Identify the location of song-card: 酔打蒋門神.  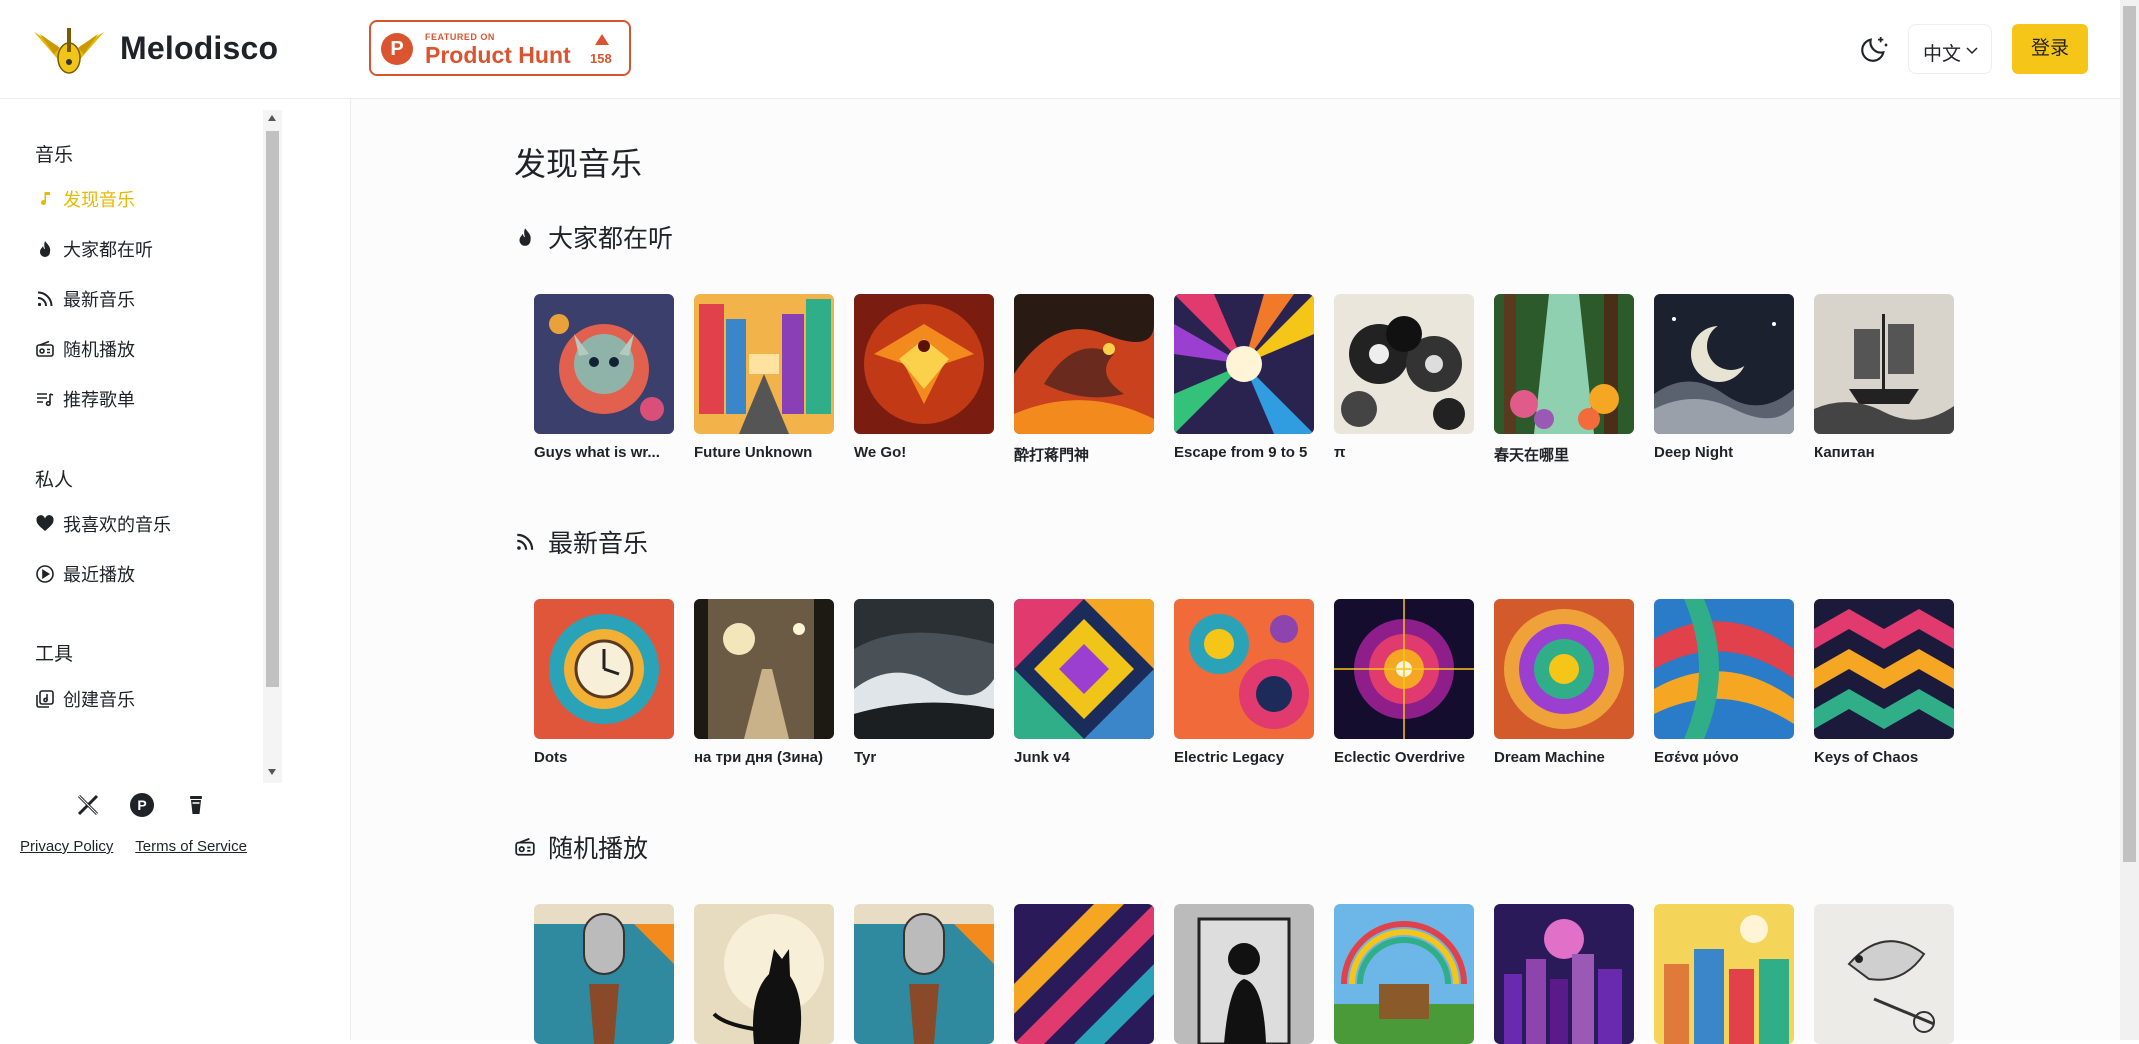
(1084, 379).